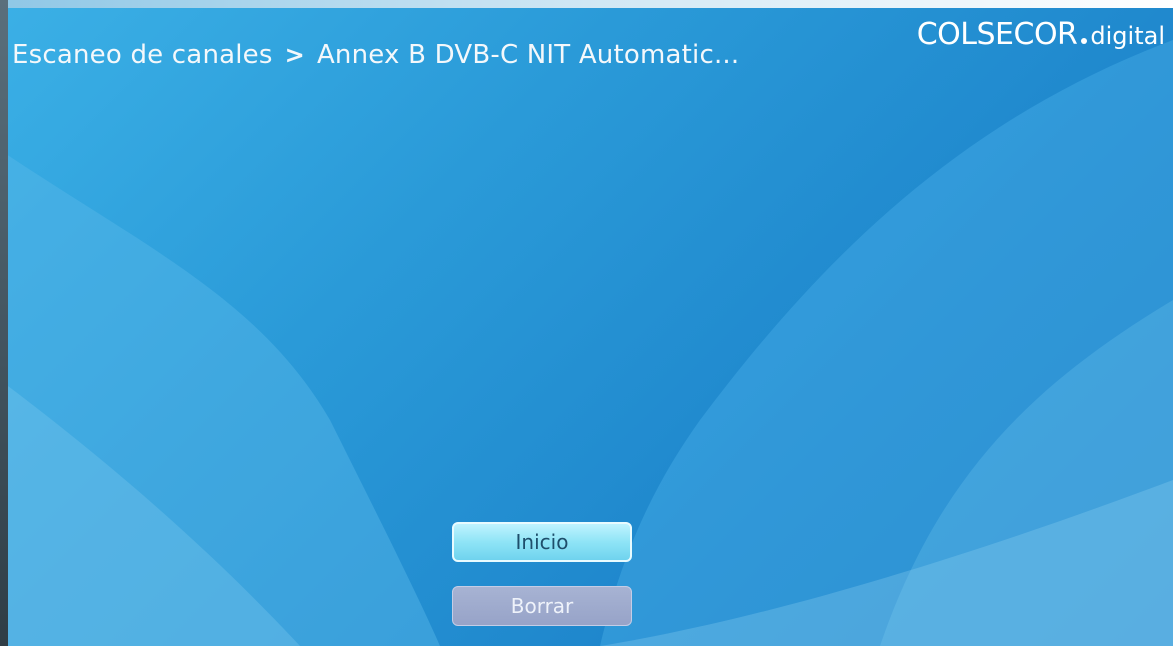  I want to click on light-wave-right-inner, so click(1026, 473).